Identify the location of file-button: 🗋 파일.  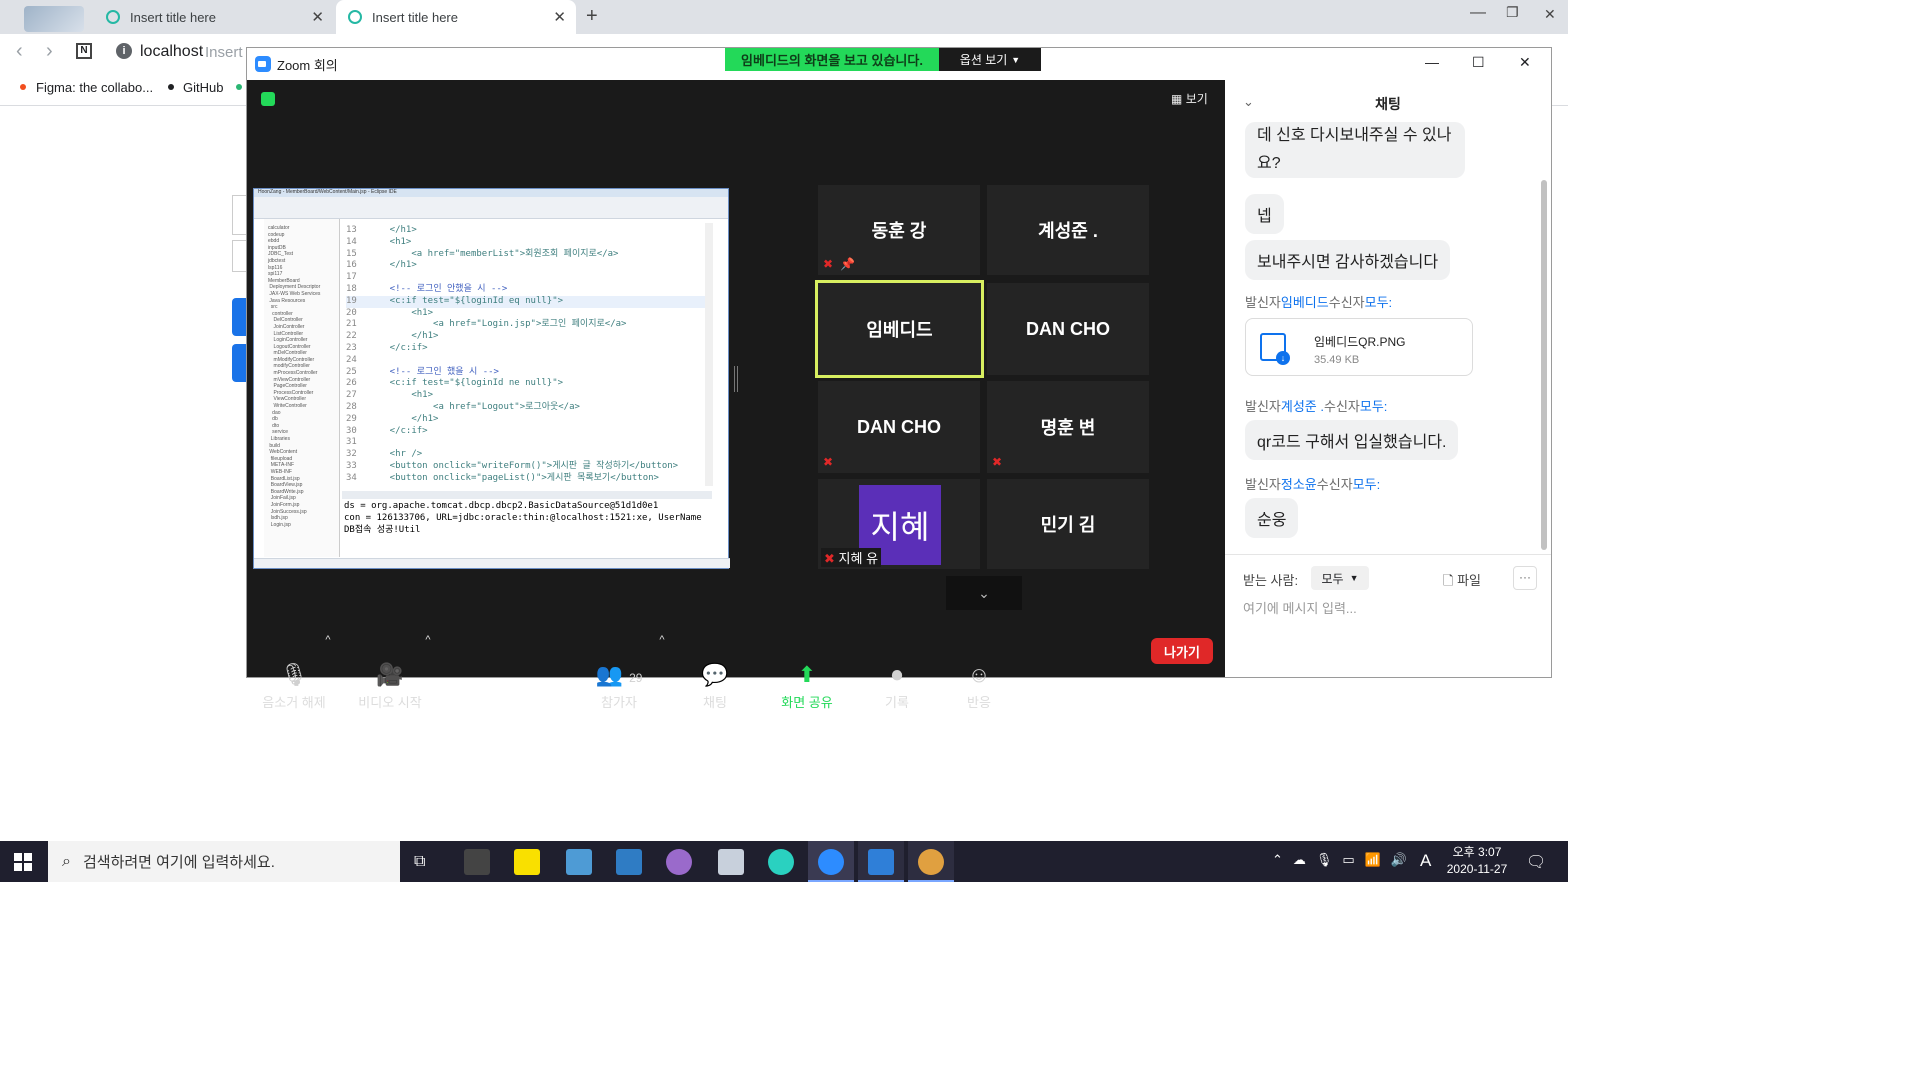
(1462, 582).